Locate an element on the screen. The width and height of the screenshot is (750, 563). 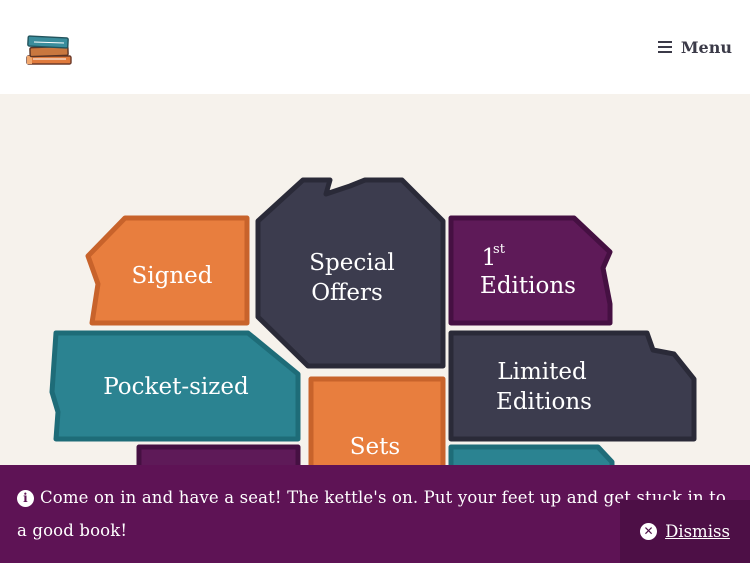
tile-pocket-sized-label: Pocket-sized is located at coordinates (176, 387).